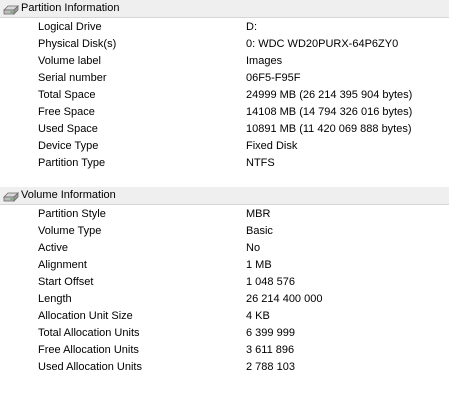 This screenshot has height=394, width=449. I want to click on list-item: Physical Disk(s) 0: WDC WD20PURX-64P6ZY0, so click(224, 43).